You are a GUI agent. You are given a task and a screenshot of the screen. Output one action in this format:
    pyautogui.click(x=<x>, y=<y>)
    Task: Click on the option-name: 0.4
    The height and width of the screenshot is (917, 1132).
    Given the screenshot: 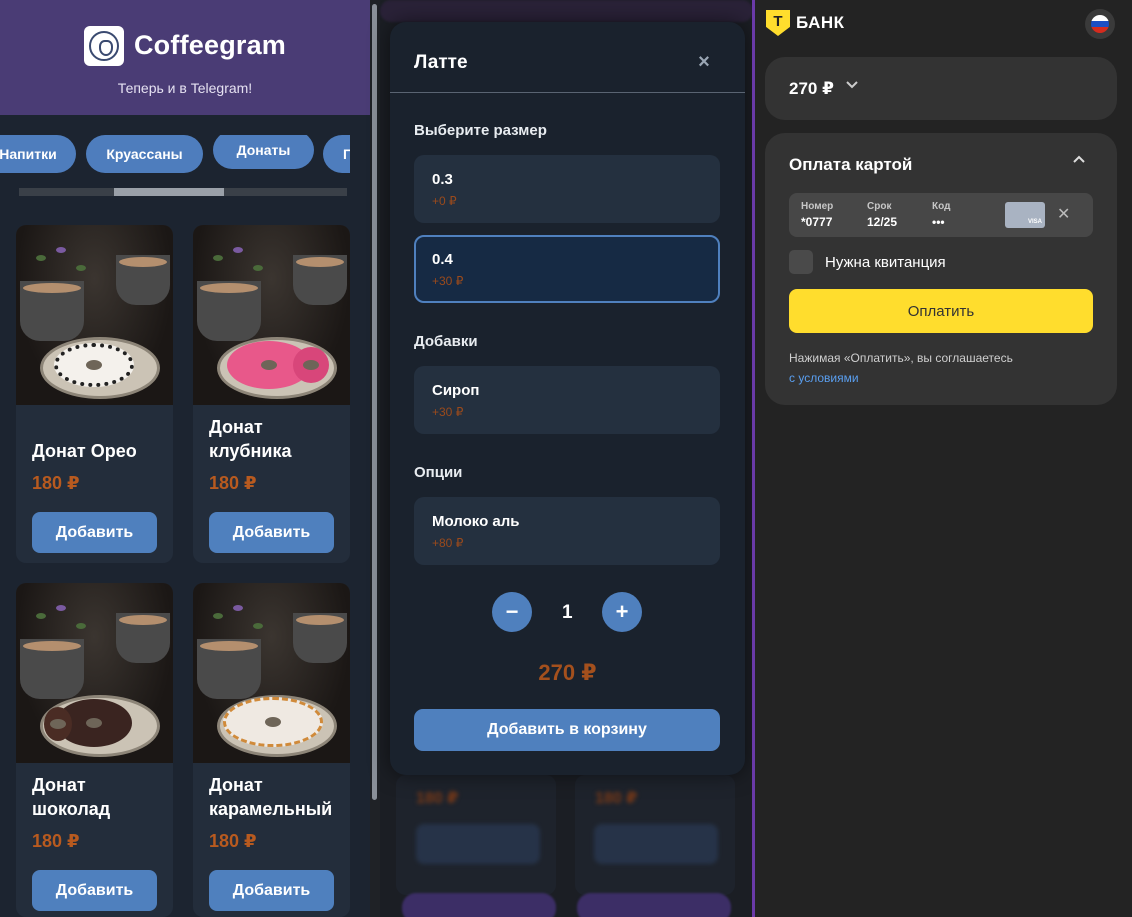 What is the action you would take?
    pyautogui.click(x=442, y=259)
    